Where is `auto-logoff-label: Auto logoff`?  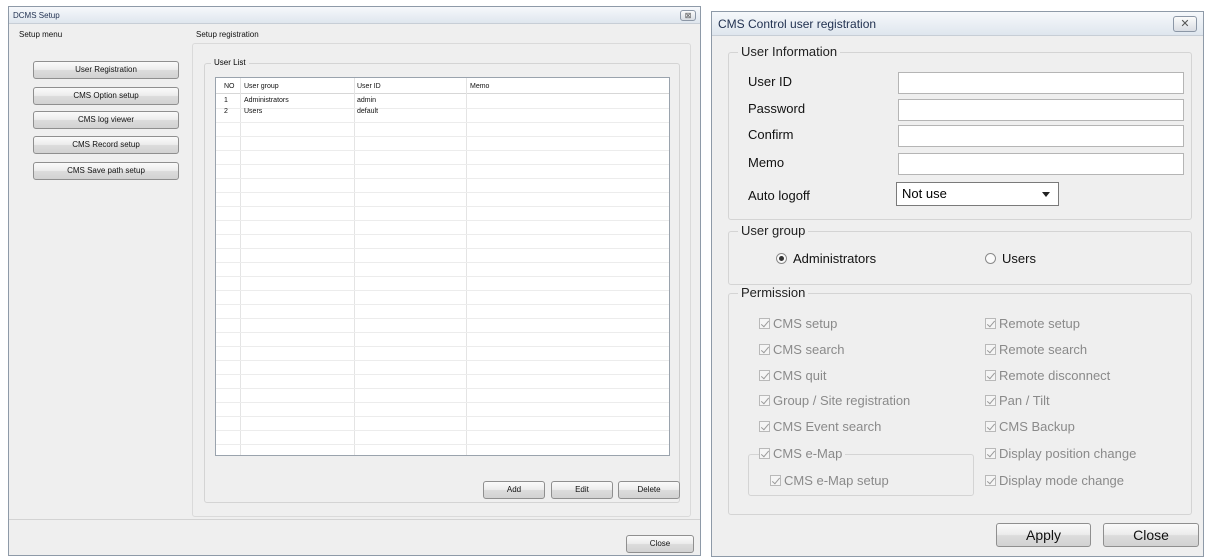
auto-logoff-label: Auto logoff is located at coordinates (779, 195).